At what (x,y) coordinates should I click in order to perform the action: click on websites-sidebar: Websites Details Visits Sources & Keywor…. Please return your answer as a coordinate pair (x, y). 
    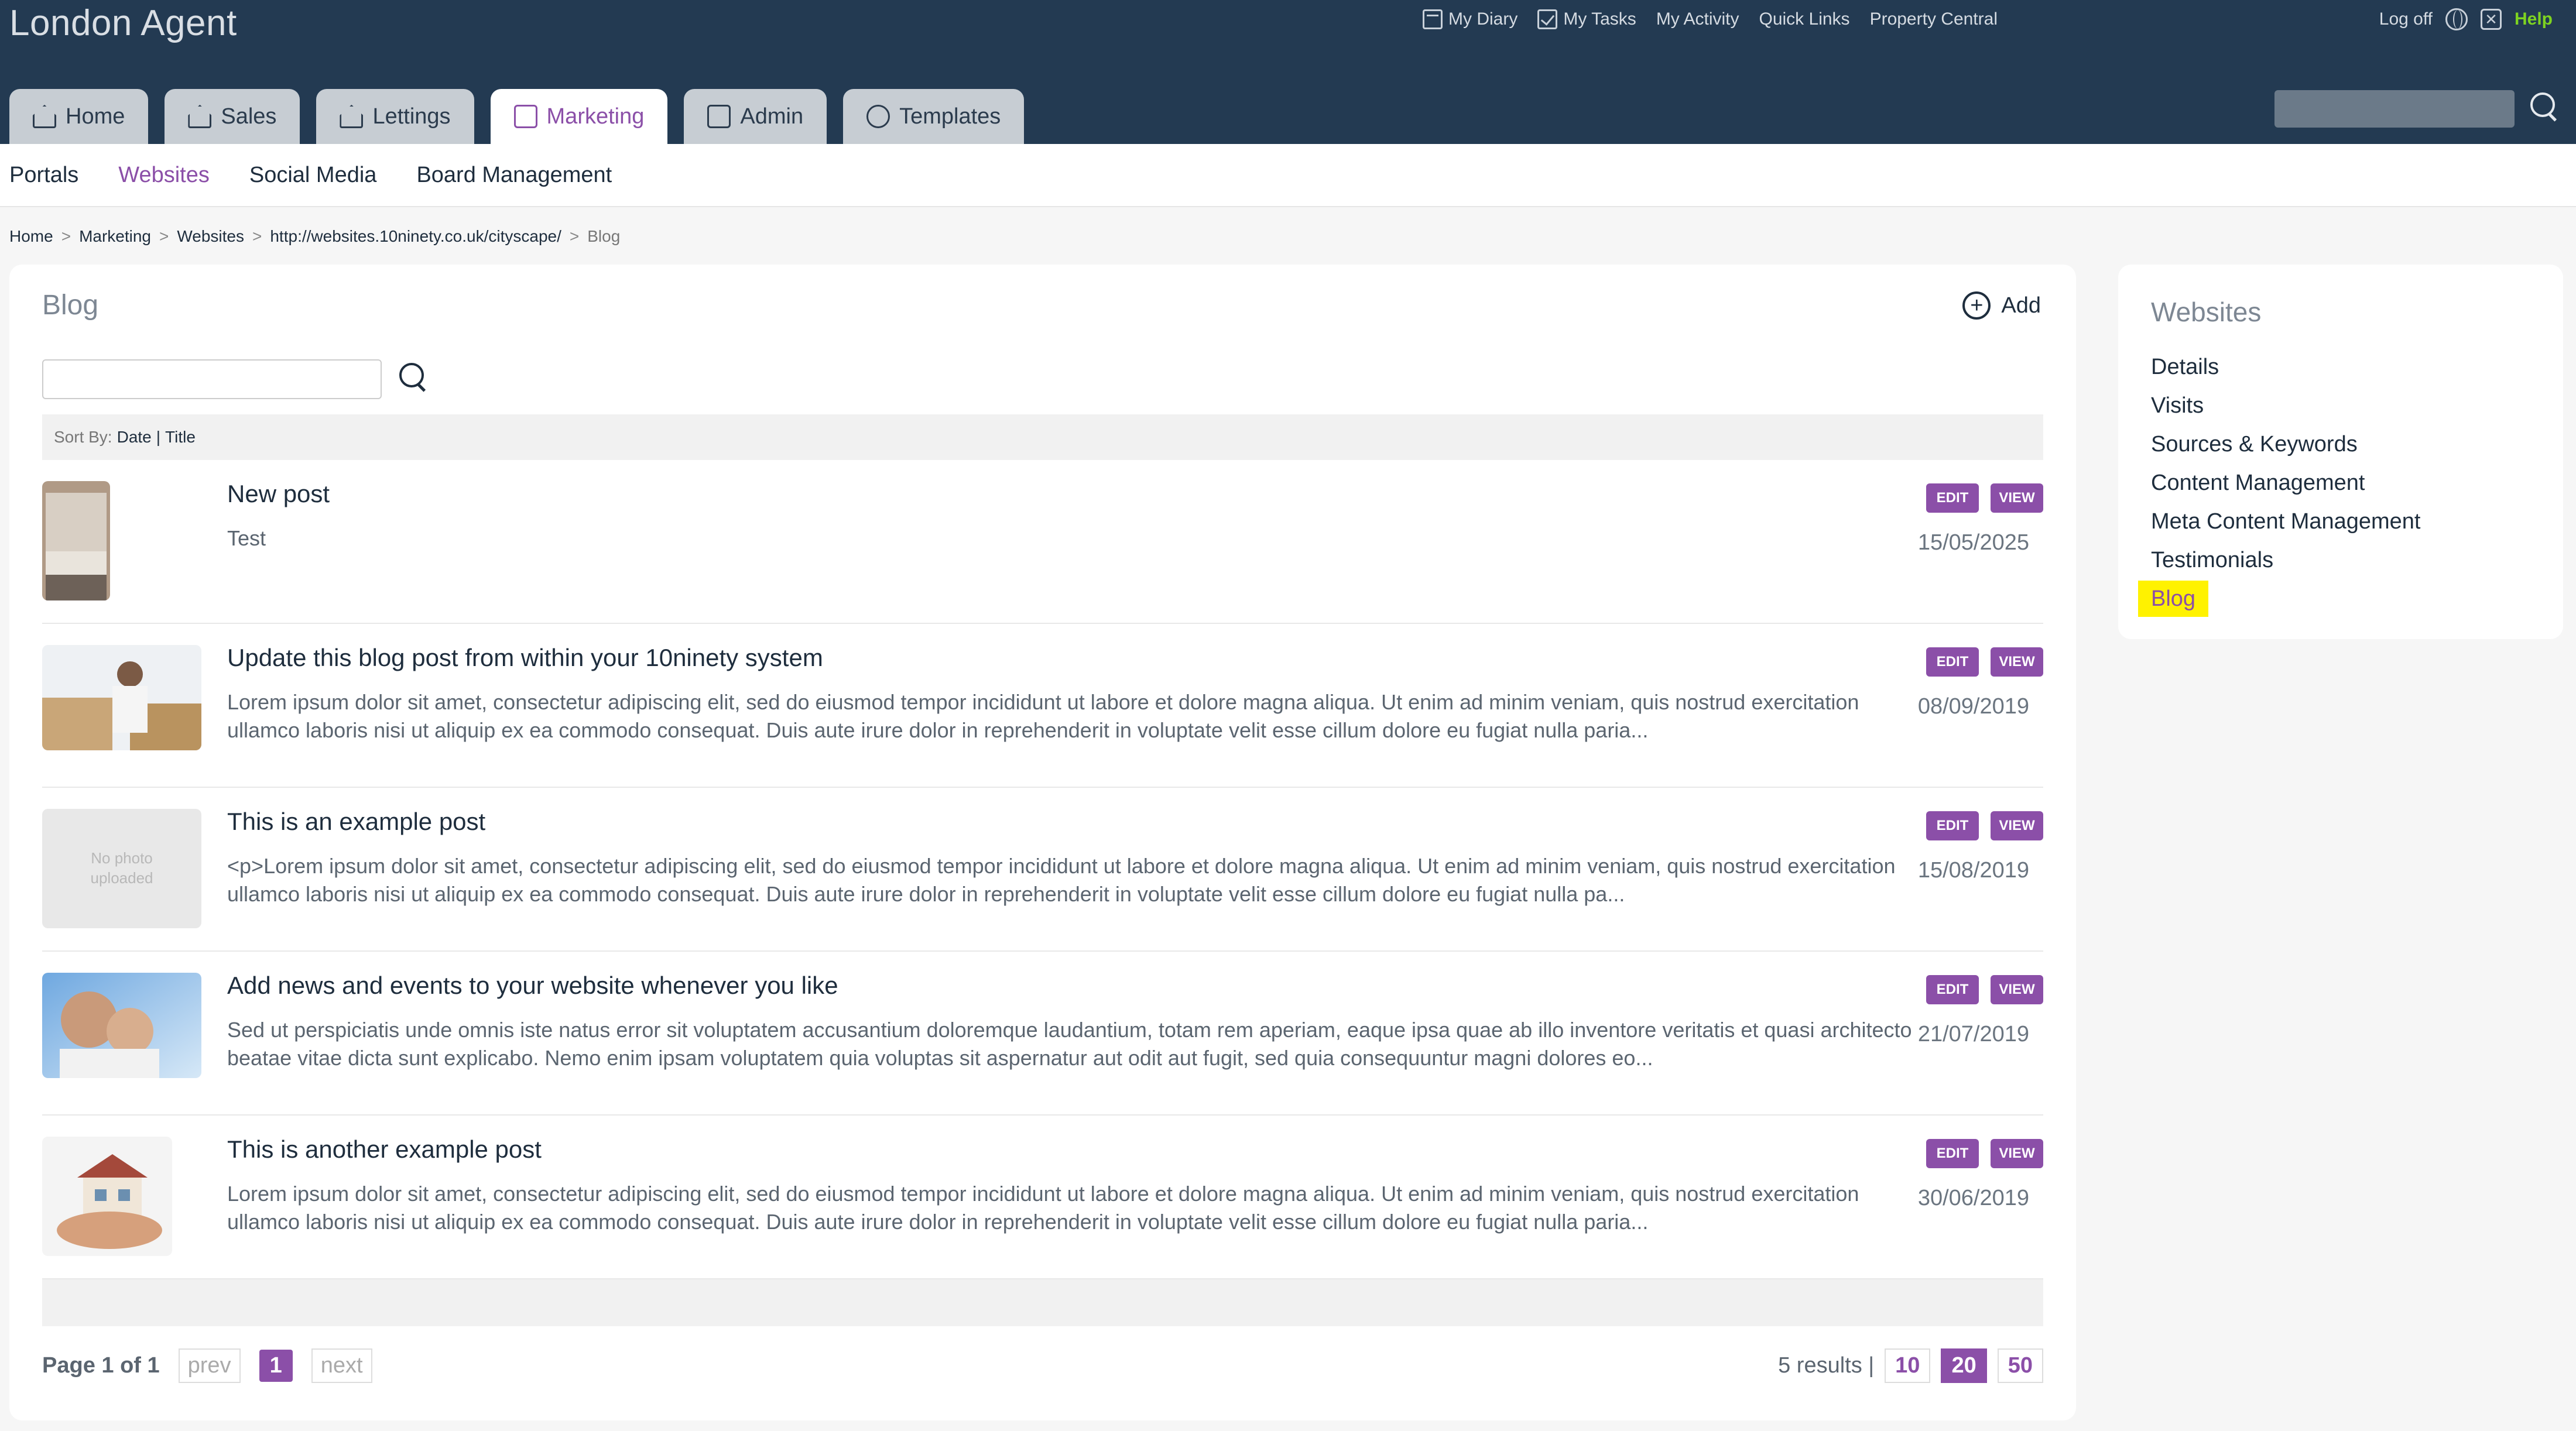
    Looking at the image, I should click on (2340, 452).